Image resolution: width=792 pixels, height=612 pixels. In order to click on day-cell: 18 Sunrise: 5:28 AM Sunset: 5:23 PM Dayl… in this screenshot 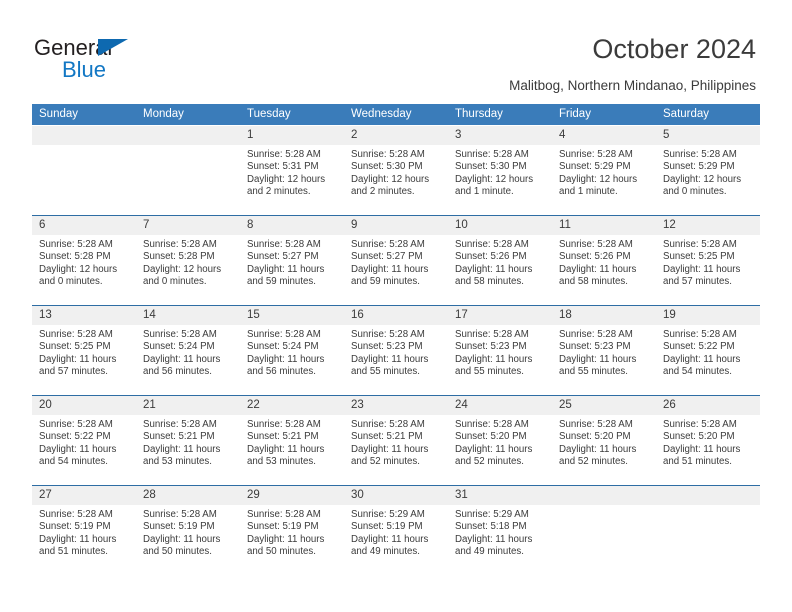, I will do `click(604, 350)`.